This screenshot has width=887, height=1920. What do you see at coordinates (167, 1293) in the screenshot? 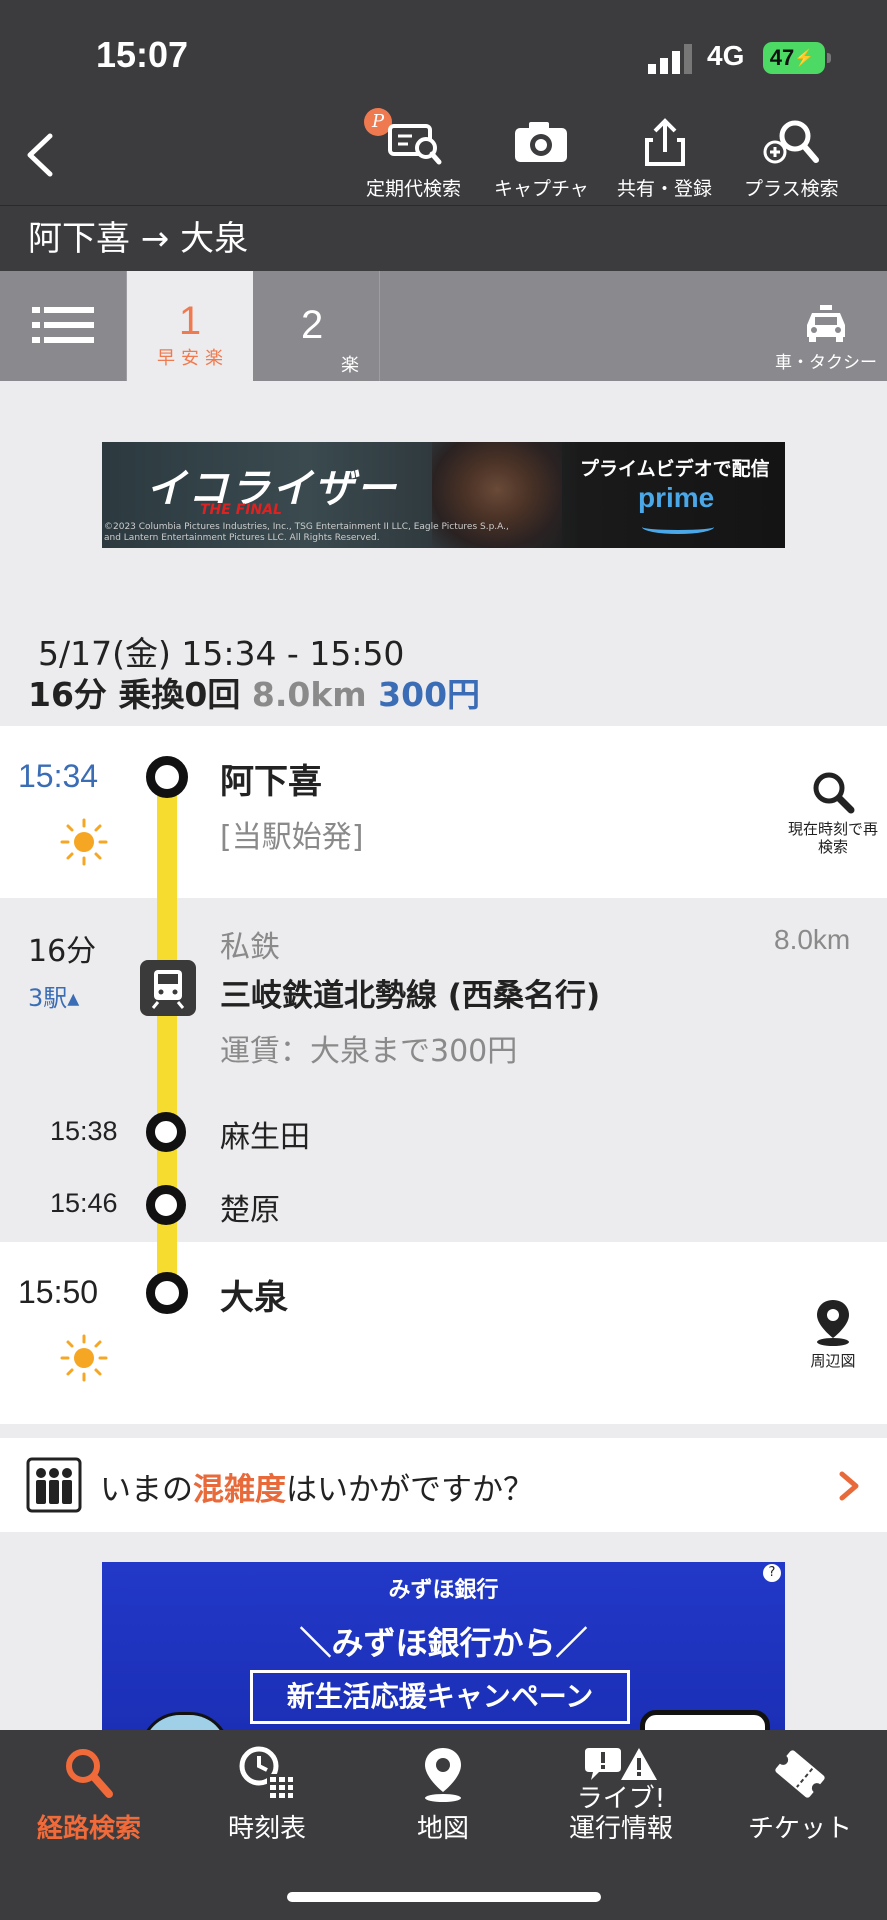
I see `destination-node` at bounding box center [167, 1293].